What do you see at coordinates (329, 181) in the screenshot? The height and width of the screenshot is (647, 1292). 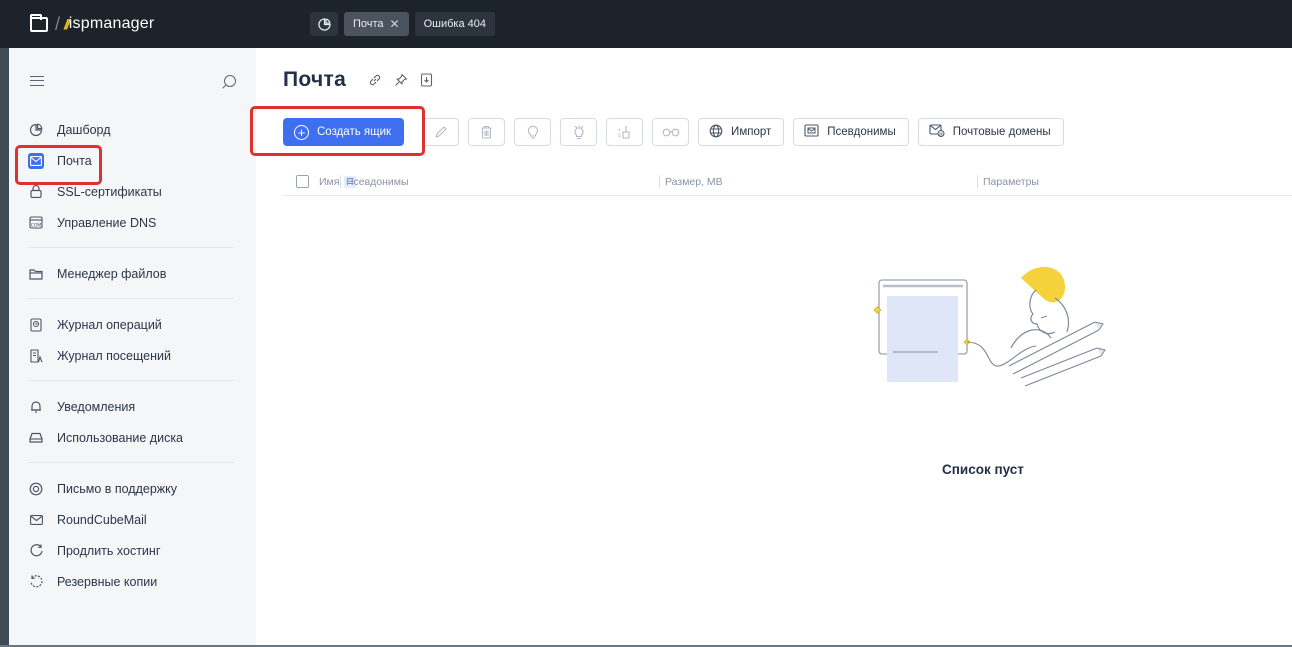 I see `column-header-name-label: Имя` at bounding box center [329, 181].